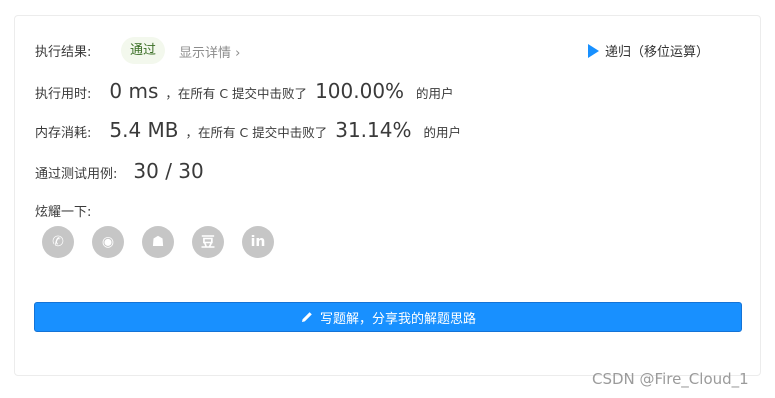 This screenshot has width=775, height=398. I want to click on tests-label: 通过测试用例:, so click(76, 174).